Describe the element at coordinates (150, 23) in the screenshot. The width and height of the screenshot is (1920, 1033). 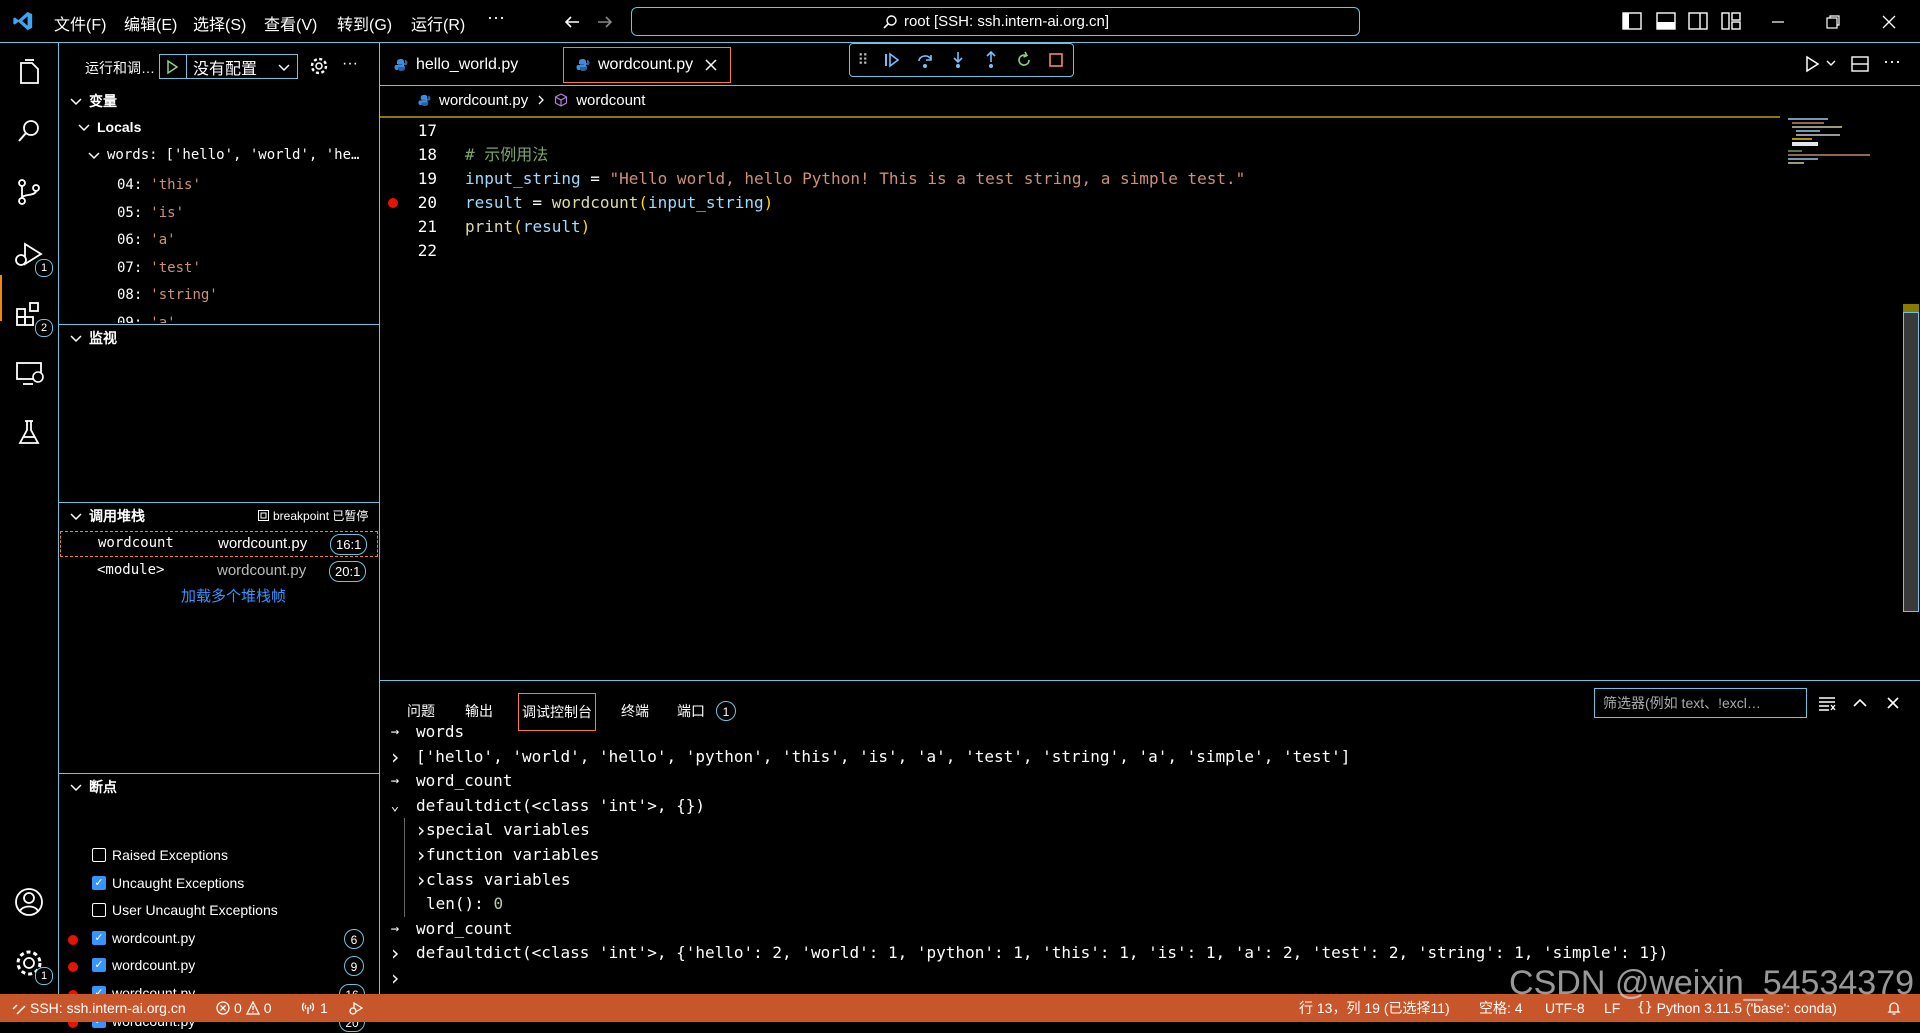
I see `menu-edit: 编辑(E)` at that location.